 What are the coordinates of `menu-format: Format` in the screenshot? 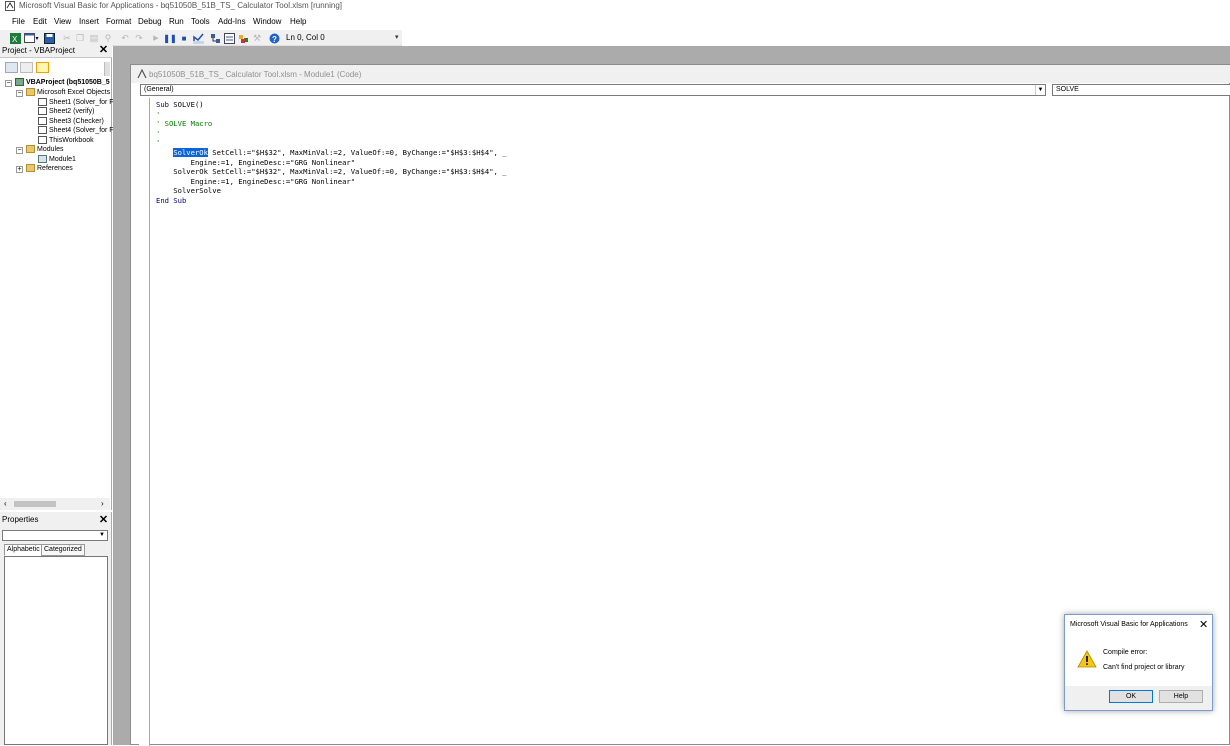 It's located at (118, 21).